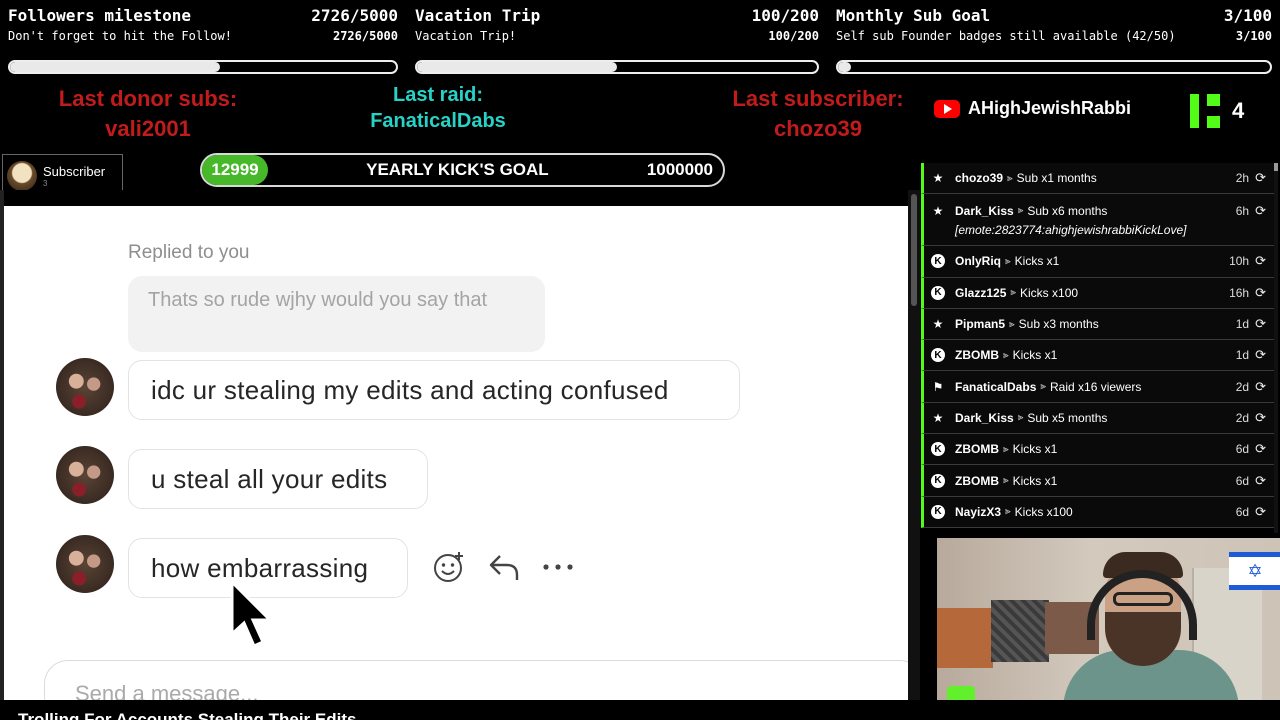  I want to click on event-line: K NayizX3 ⫸ Kicks x100 6d ⟳, so click(1098, 512).